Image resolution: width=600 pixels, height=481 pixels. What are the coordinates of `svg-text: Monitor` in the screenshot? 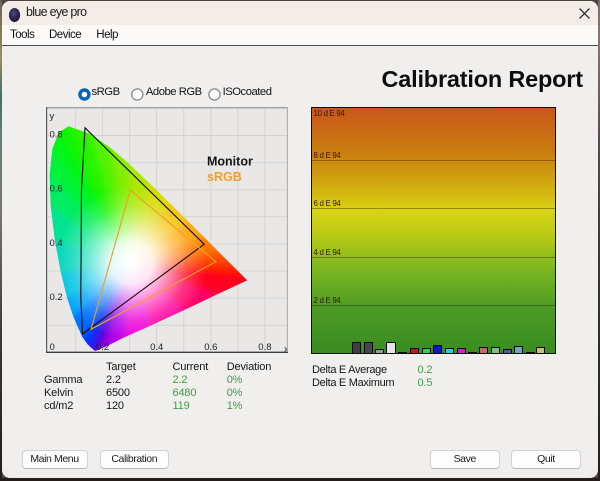 It's located at (230, 162).